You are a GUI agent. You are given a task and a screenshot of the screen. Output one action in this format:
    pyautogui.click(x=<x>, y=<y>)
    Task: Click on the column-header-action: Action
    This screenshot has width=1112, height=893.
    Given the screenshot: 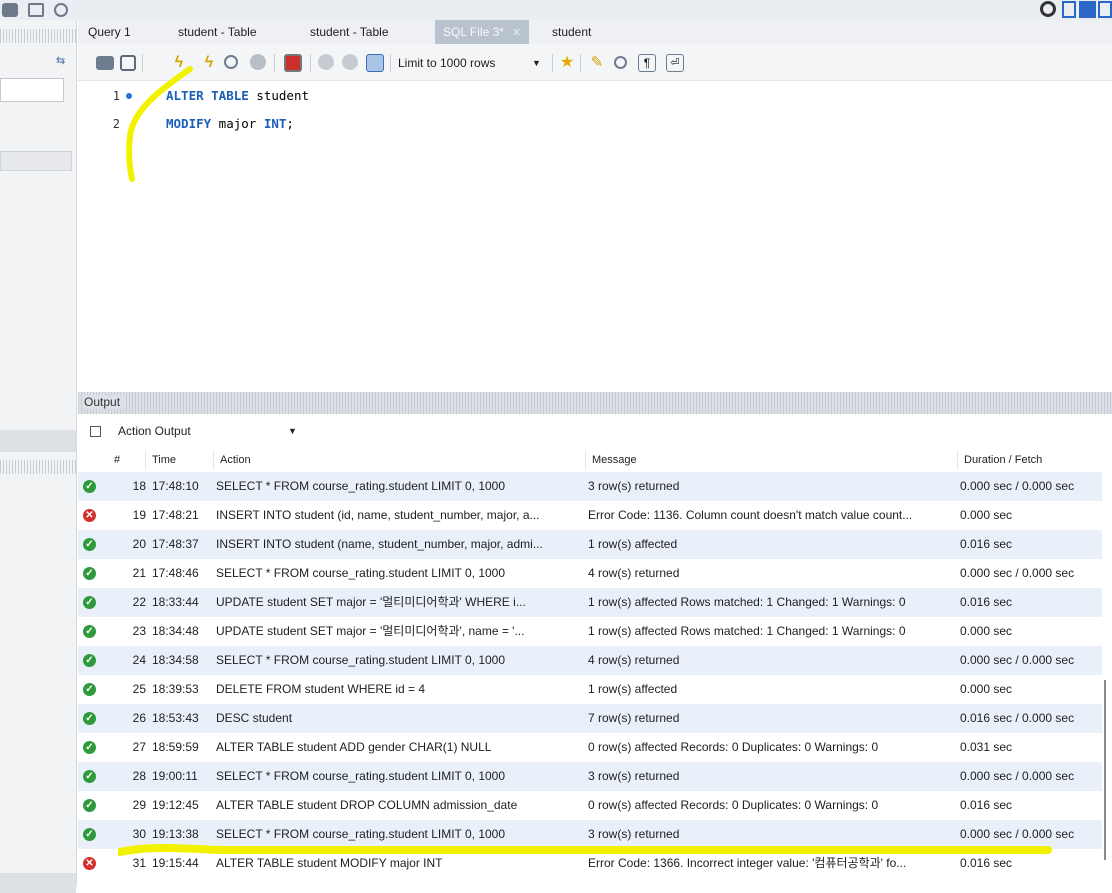 What is the action you would take?
    pyautogui.click(x=400, y=460)
    